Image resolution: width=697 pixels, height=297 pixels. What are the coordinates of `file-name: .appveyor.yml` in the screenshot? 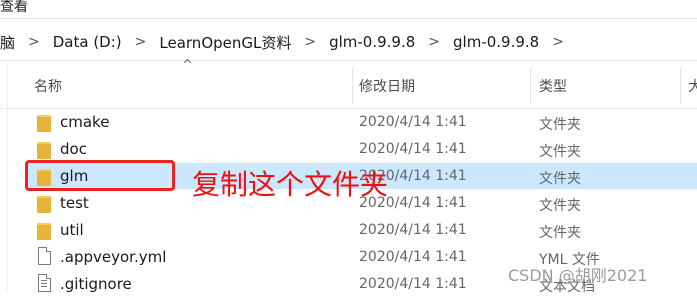 It's located at (113, 257).